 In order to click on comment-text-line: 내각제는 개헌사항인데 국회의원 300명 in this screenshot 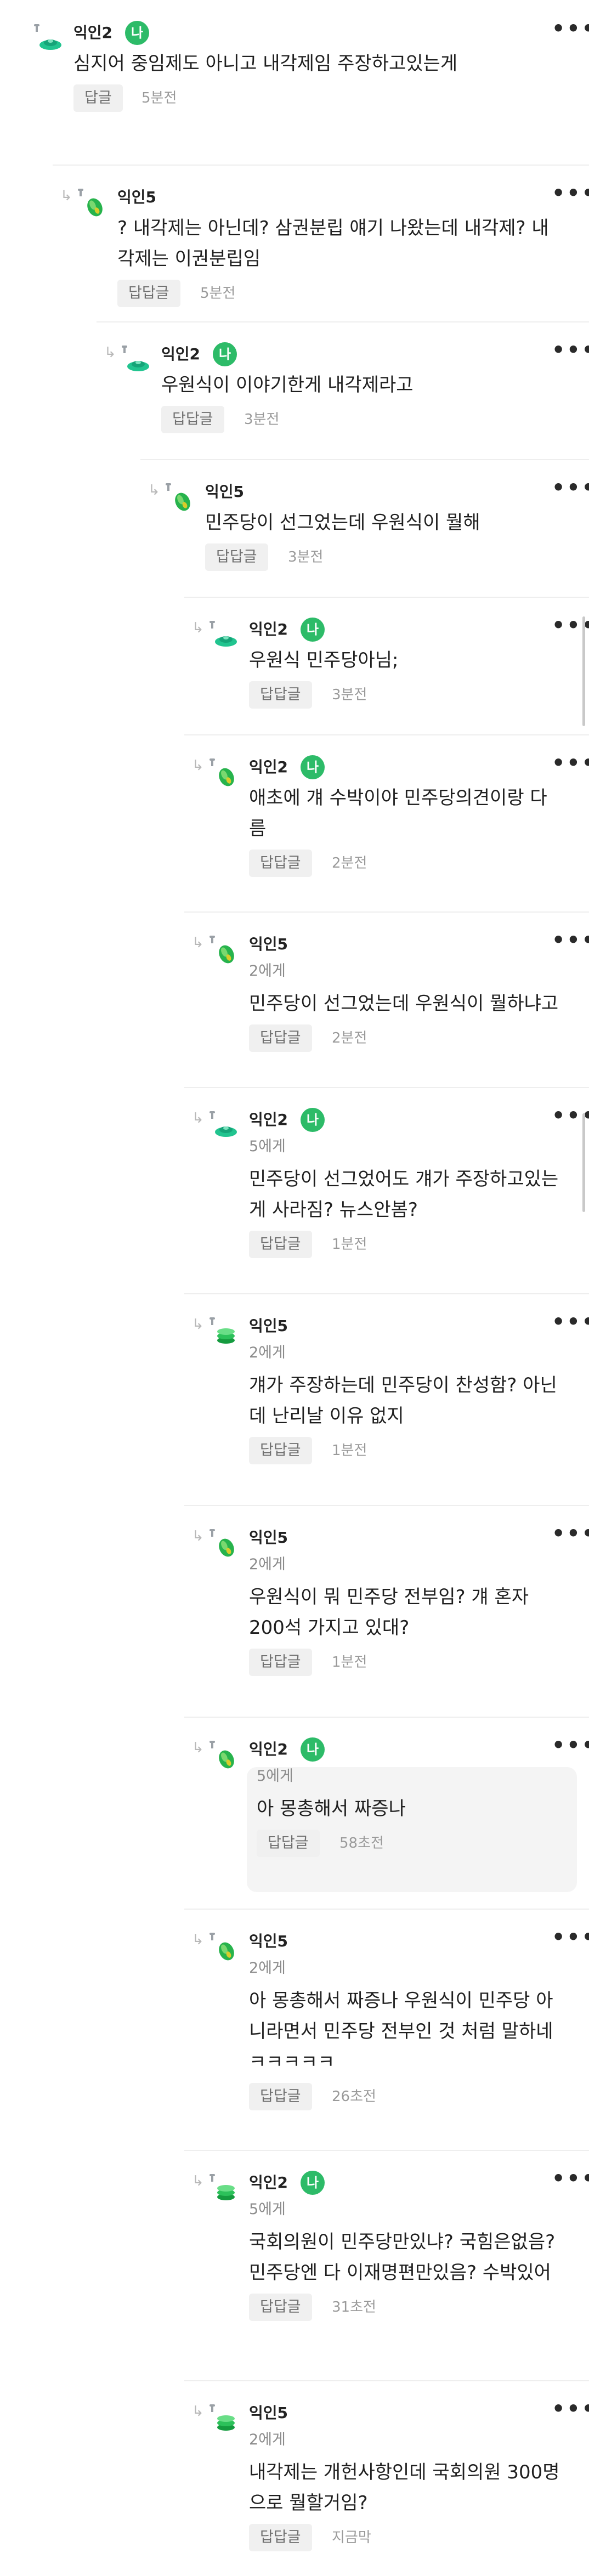, I will do `click(404, 2472)`.